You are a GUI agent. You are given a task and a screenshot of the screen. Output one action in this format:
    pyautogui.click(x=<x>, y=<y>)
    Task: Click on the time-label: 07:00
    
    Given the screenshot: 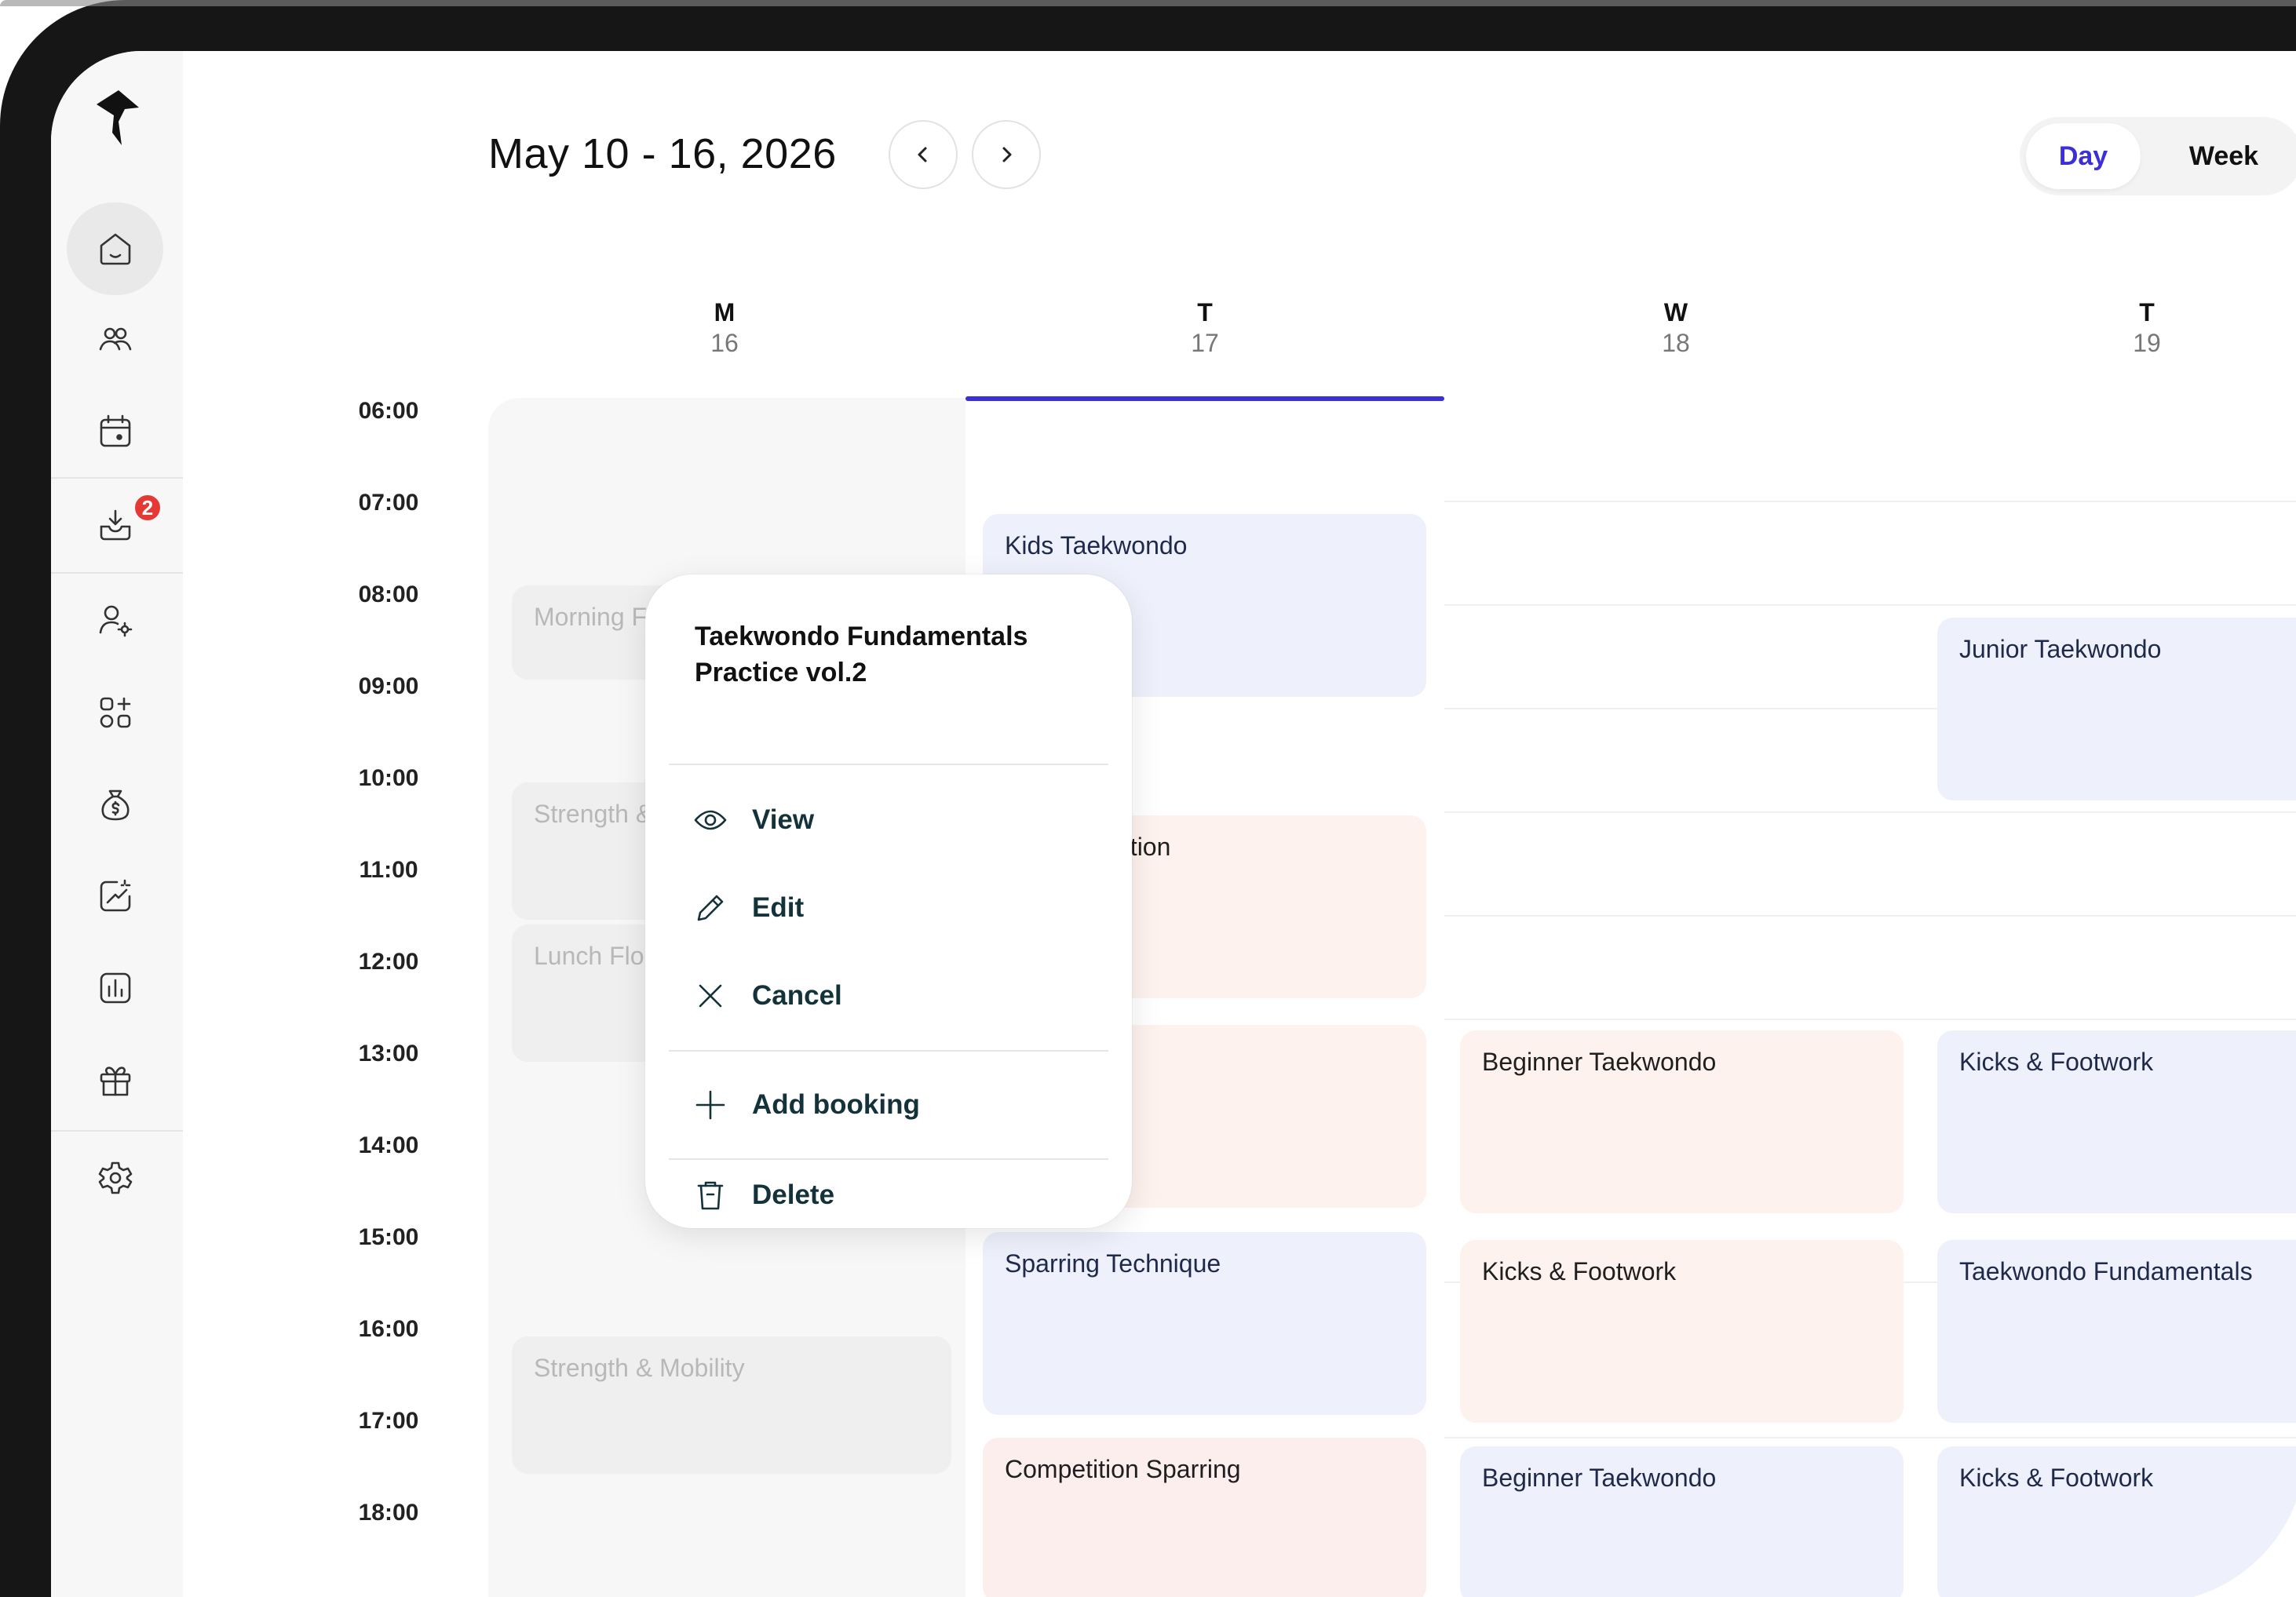 What is the action you would take?
    pyautogui.click(x=388, y=503)
    